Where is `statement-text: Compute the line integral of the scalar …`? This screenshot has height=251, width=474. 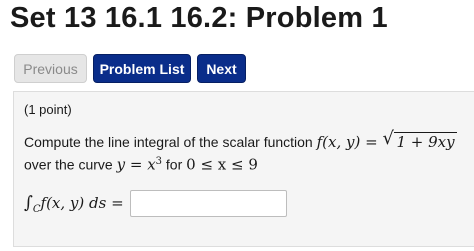
statement-text: Compute the line integral of the scalar … is located at coordinates (170, 142).